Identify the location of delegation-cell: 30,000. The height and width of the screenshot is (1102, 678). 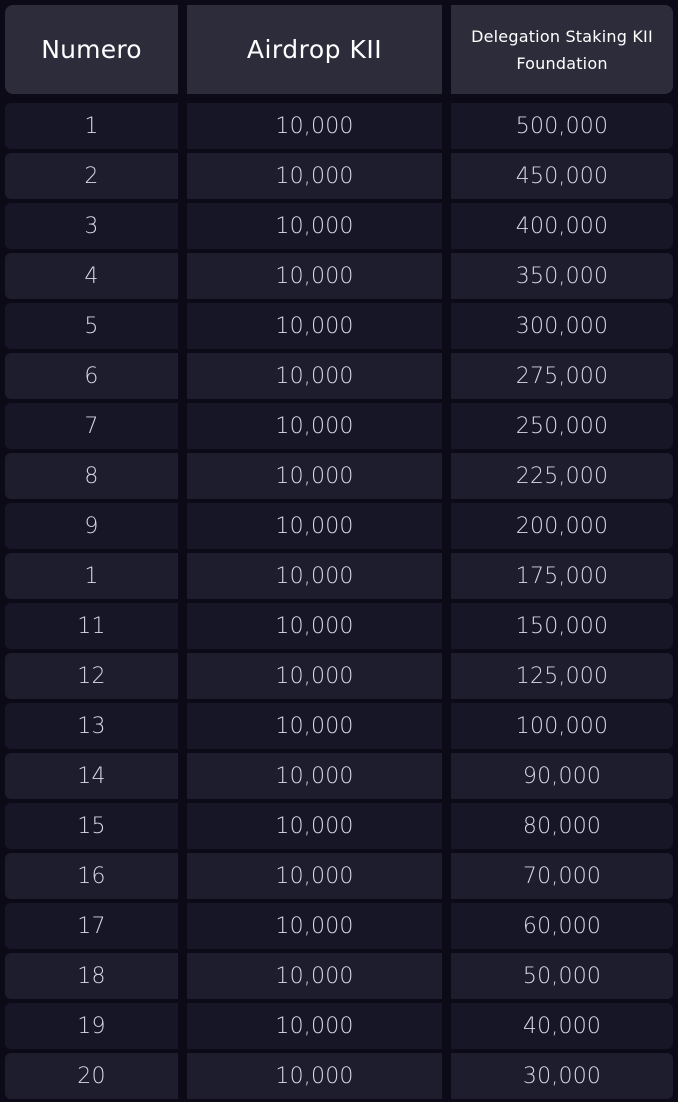
(562, 1076).